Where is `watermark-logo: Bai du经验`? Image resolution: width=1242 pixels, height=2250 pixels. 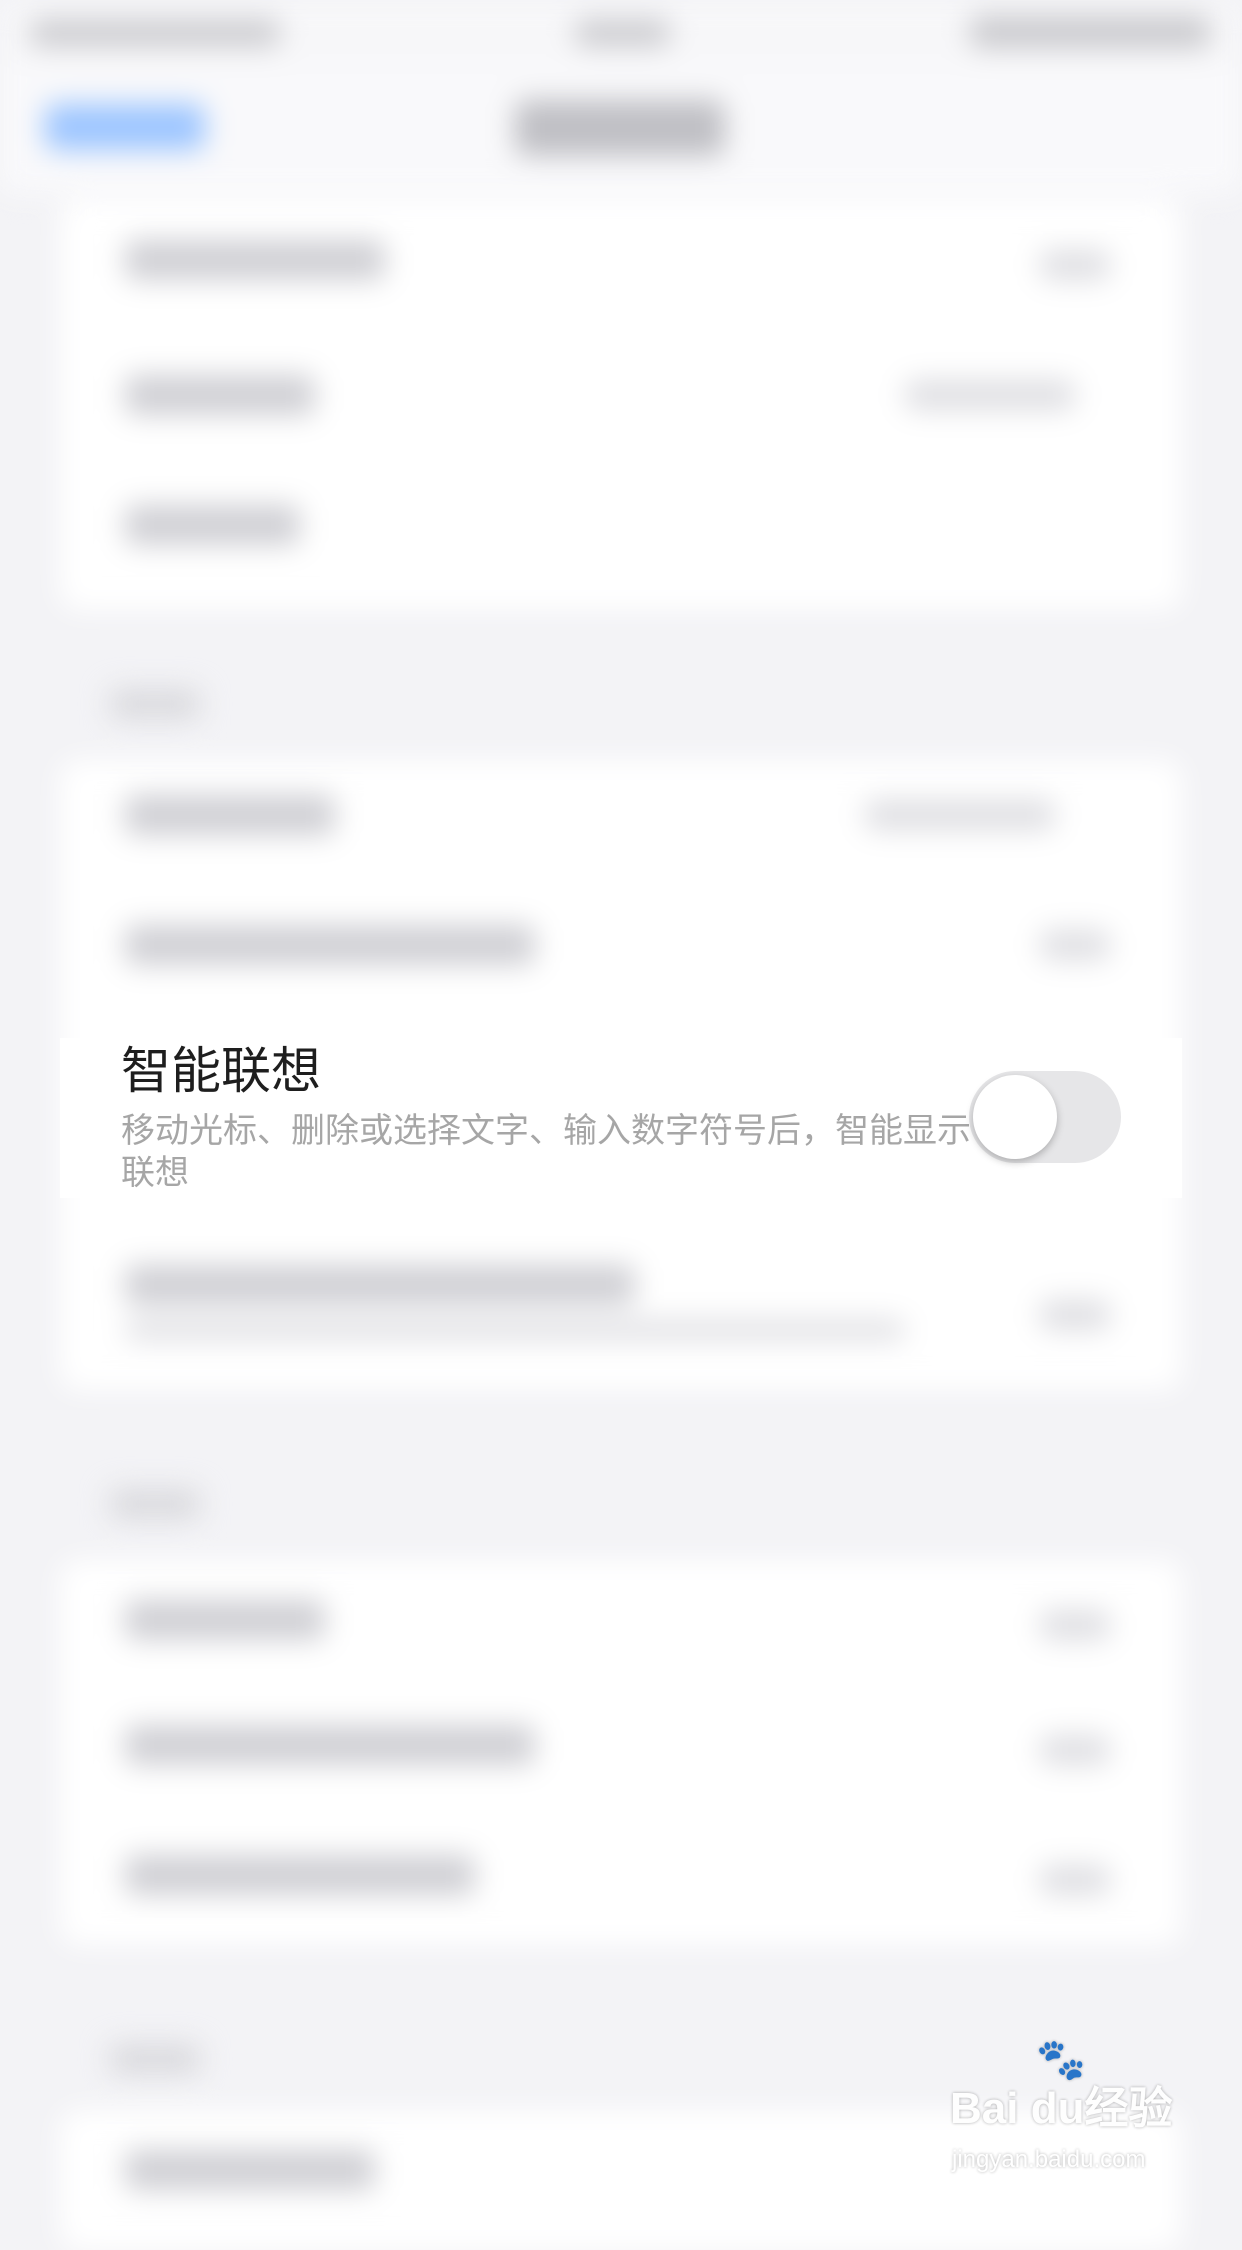 watermark-logo: Bai du经验 is located at coordinates (1061, 2108).